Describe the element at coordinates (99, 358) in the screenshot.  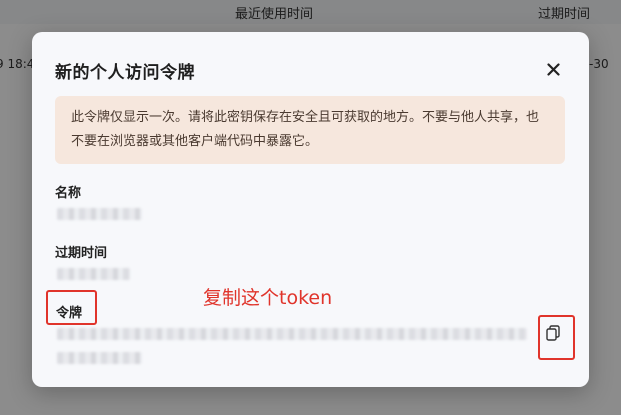
I see `token-value-redacted-line2` at that location.